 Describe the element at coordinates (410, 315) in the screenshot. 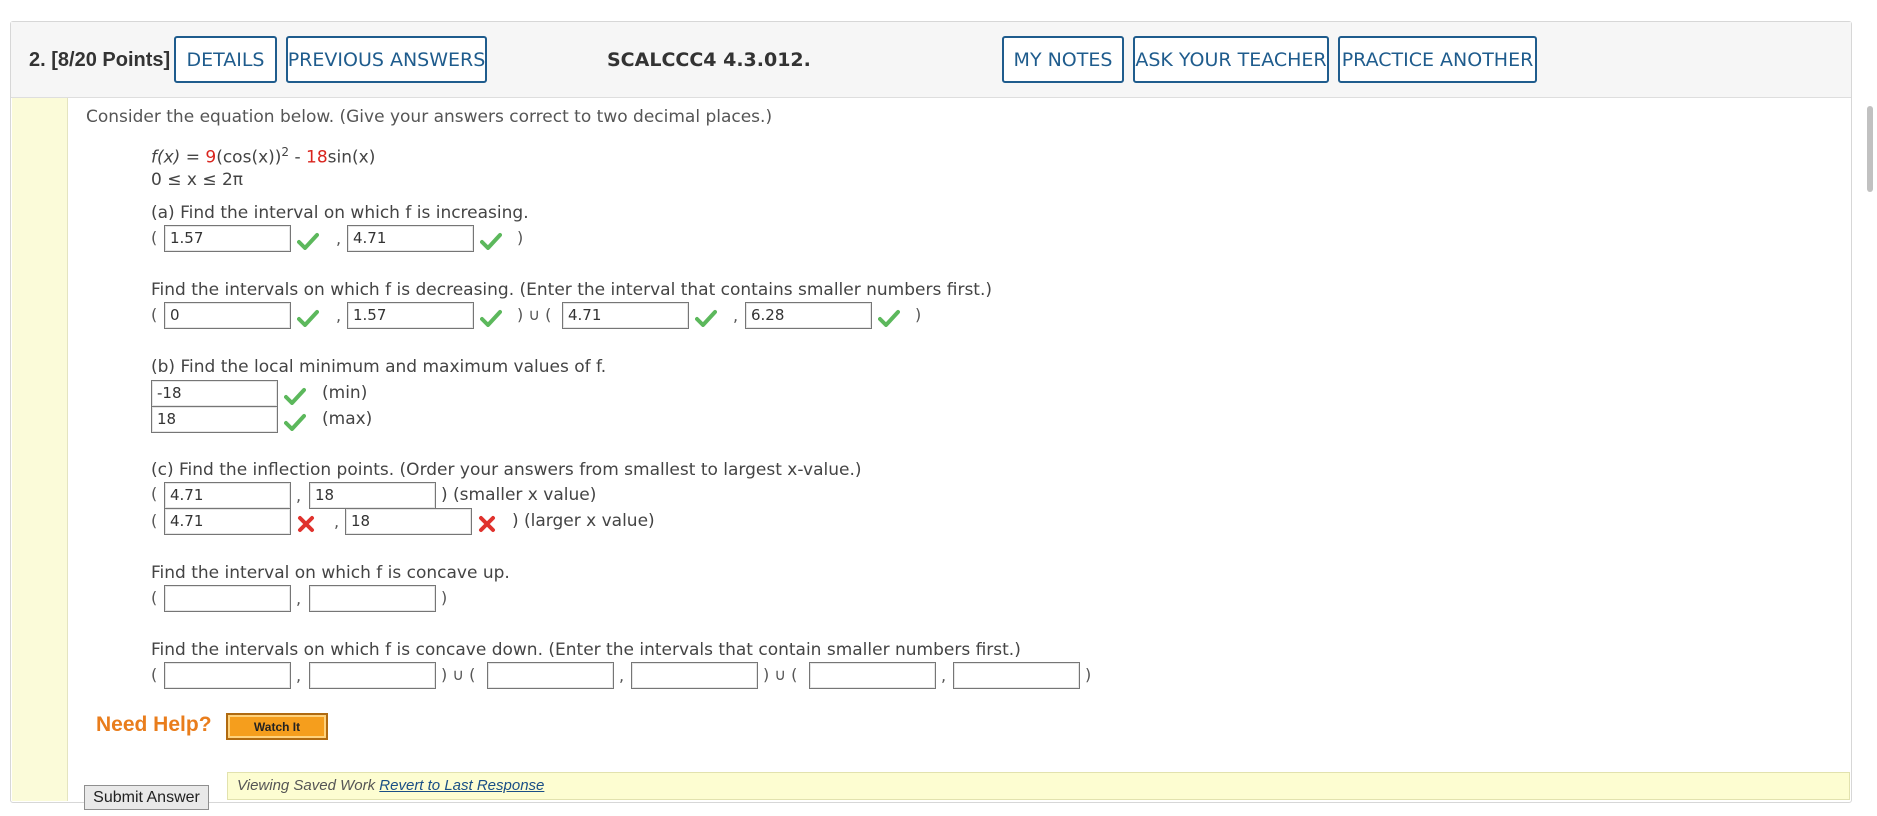

I see `decreasing-1-end-input: 1.57` at that location.